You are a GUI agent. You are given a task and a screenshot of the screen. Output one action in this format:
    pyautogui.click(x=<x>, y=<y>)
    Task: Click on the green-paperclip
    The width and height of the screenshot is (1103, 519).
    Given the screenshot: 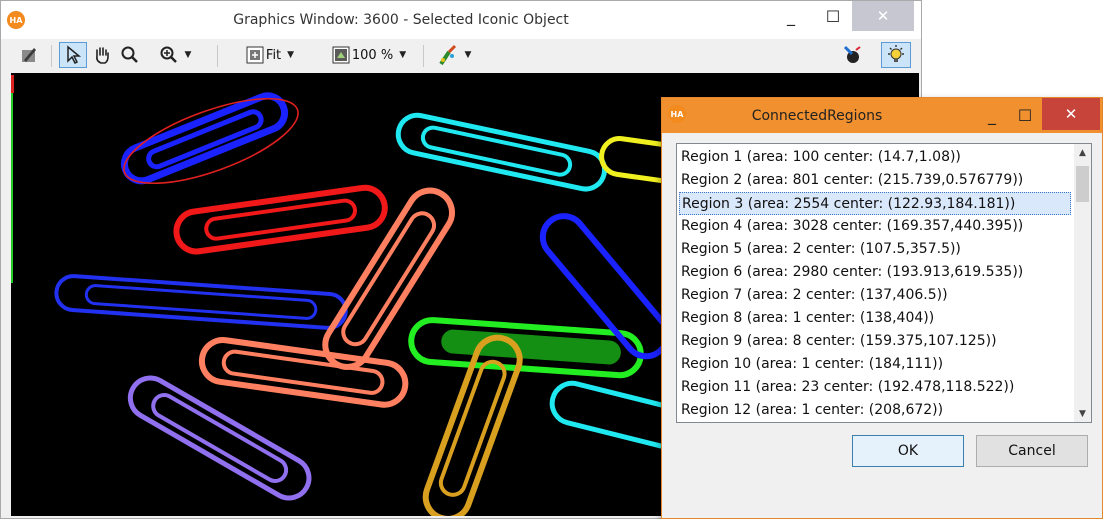 What is the action you would take?
    pyautogui.click(x=526, y=348)
    